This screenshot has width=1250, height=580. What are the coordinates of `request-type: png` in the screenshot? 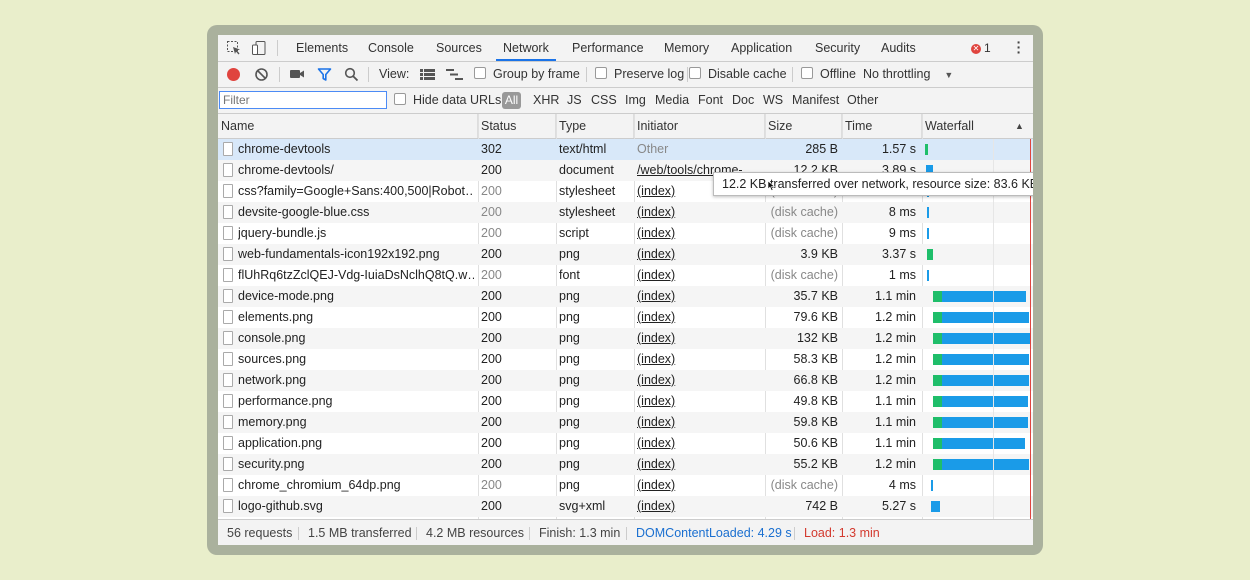 It's located at (569, 254).